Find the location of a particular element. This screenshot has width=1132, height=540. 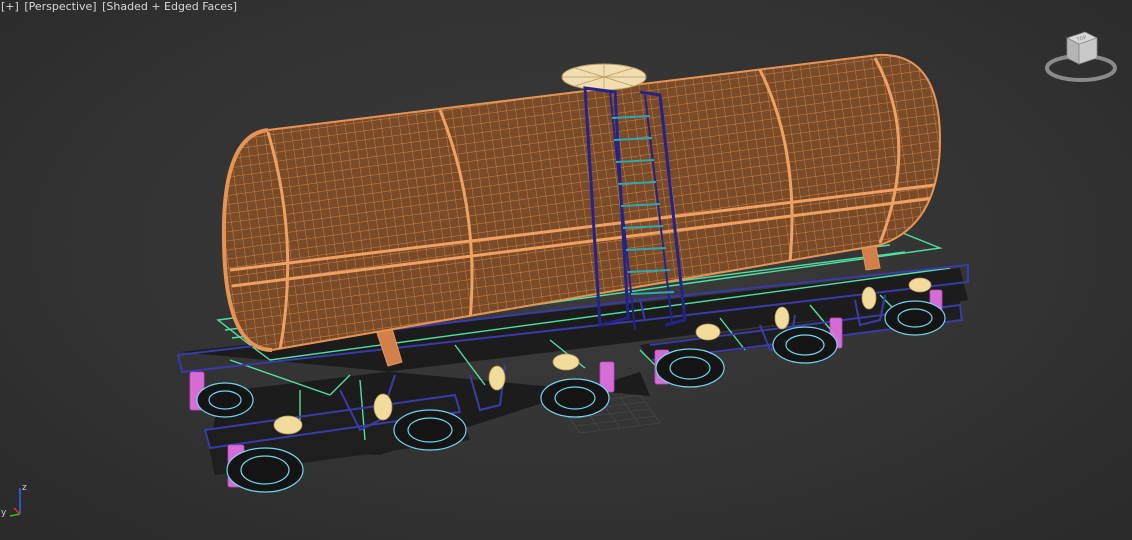

viewcube: TOP is located at coordinates (1081, 58).